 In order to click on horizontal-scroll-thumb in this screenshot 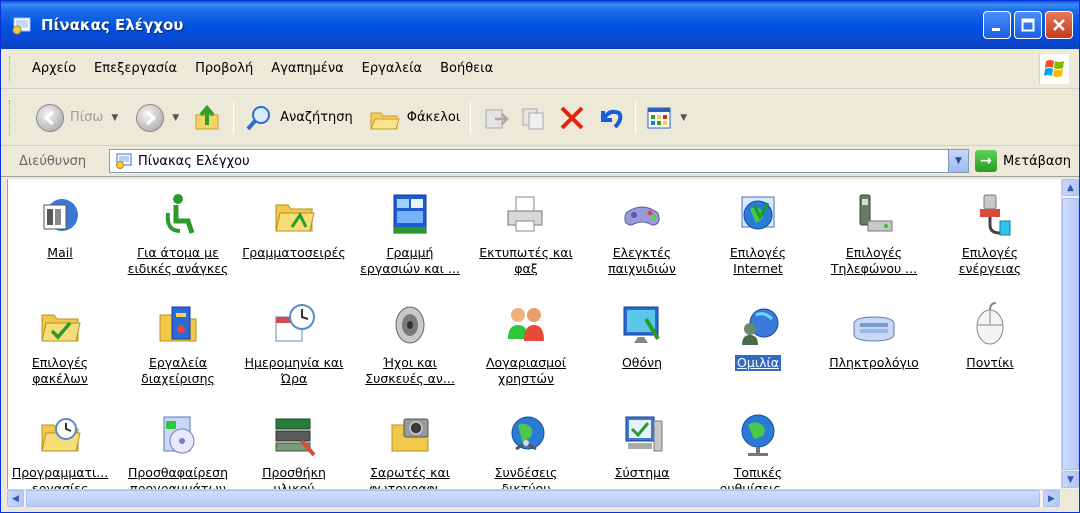, I will do `click(533, 498)`.